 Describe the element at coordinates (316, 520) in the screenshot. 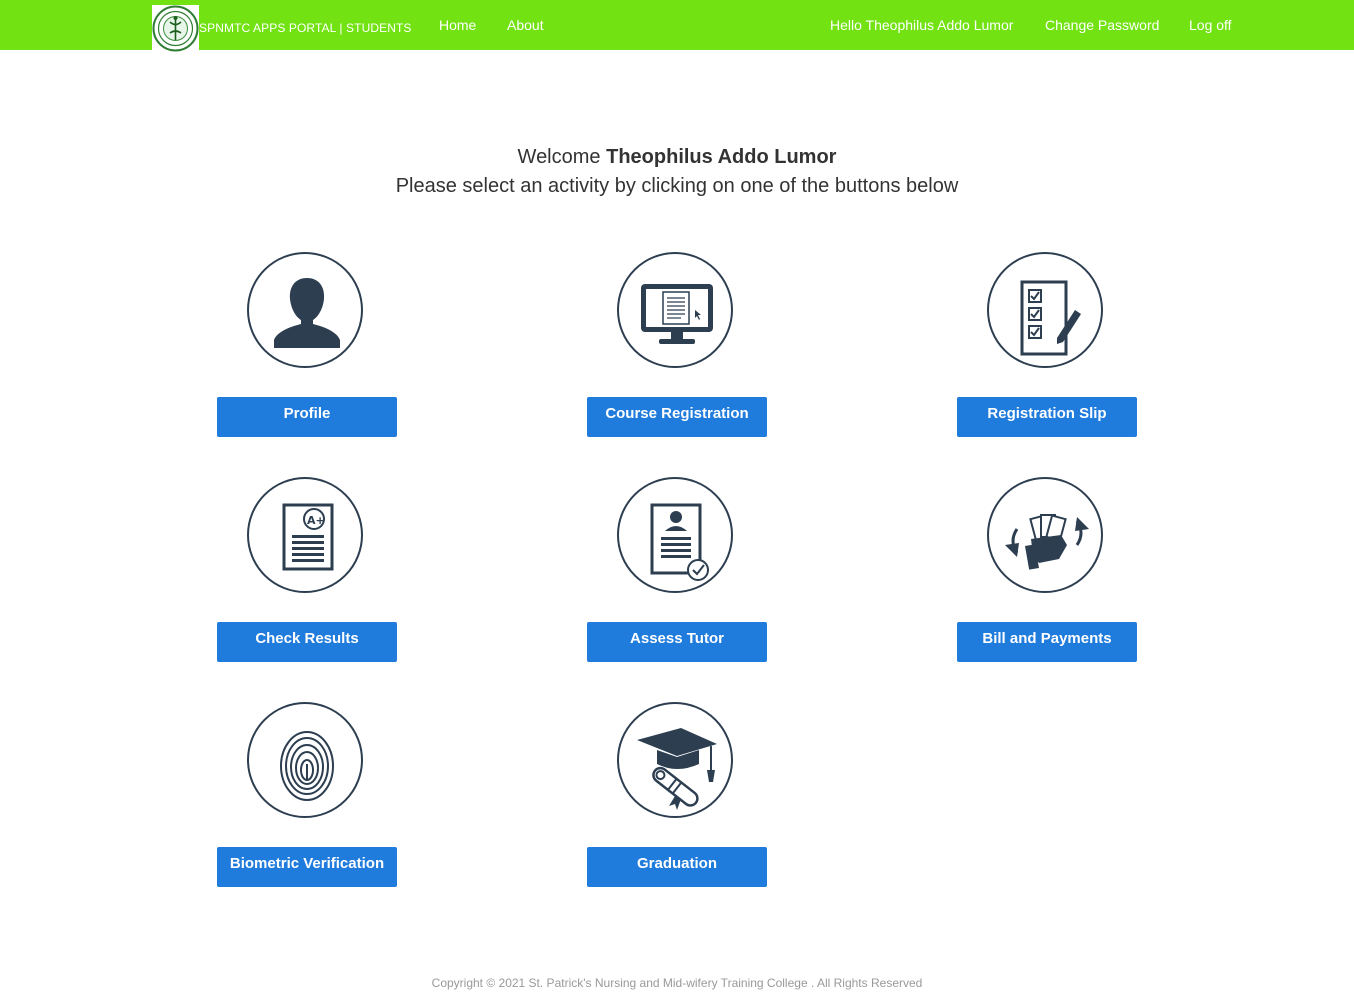

I see `svg-text: A+` at that location.